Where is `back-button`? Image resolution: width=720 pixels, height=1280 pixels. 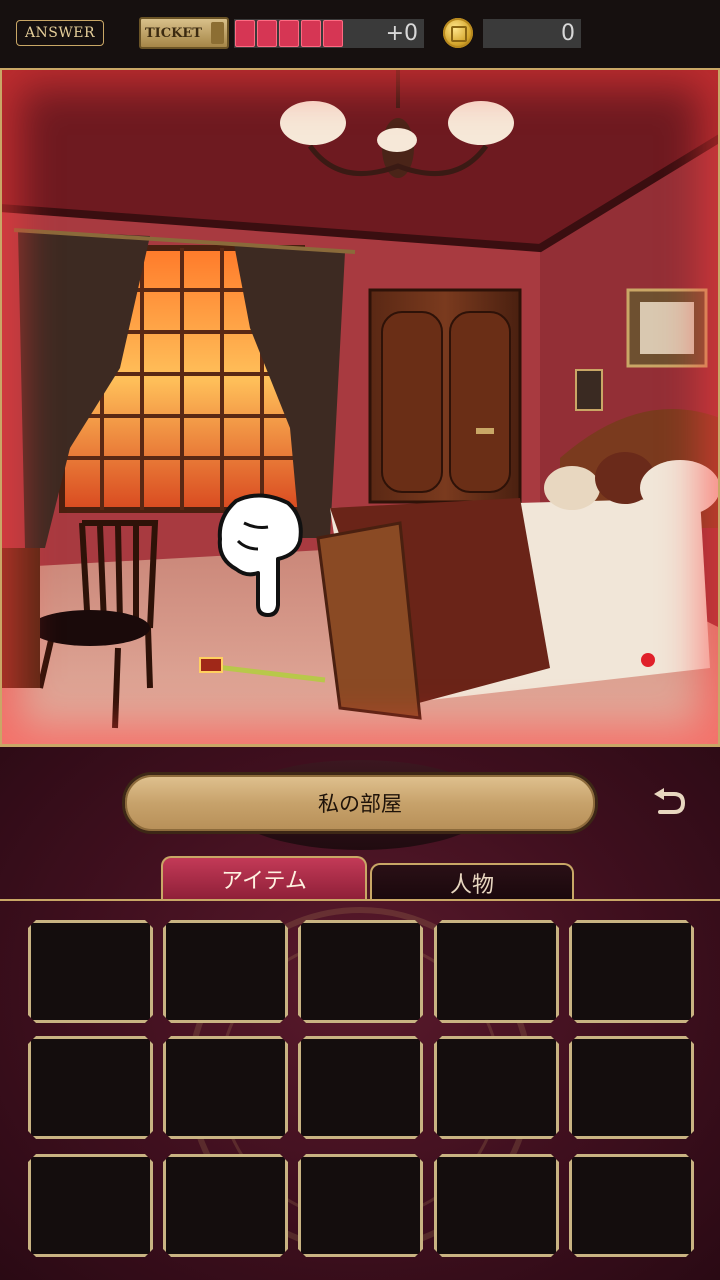
back-button is located at coordinates (669, 803).